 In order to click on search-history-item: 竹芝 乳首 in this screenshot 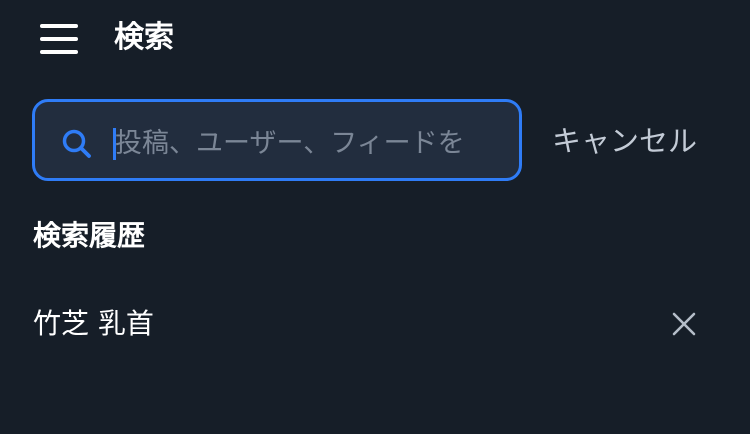, I will do `click(375, 324)`.